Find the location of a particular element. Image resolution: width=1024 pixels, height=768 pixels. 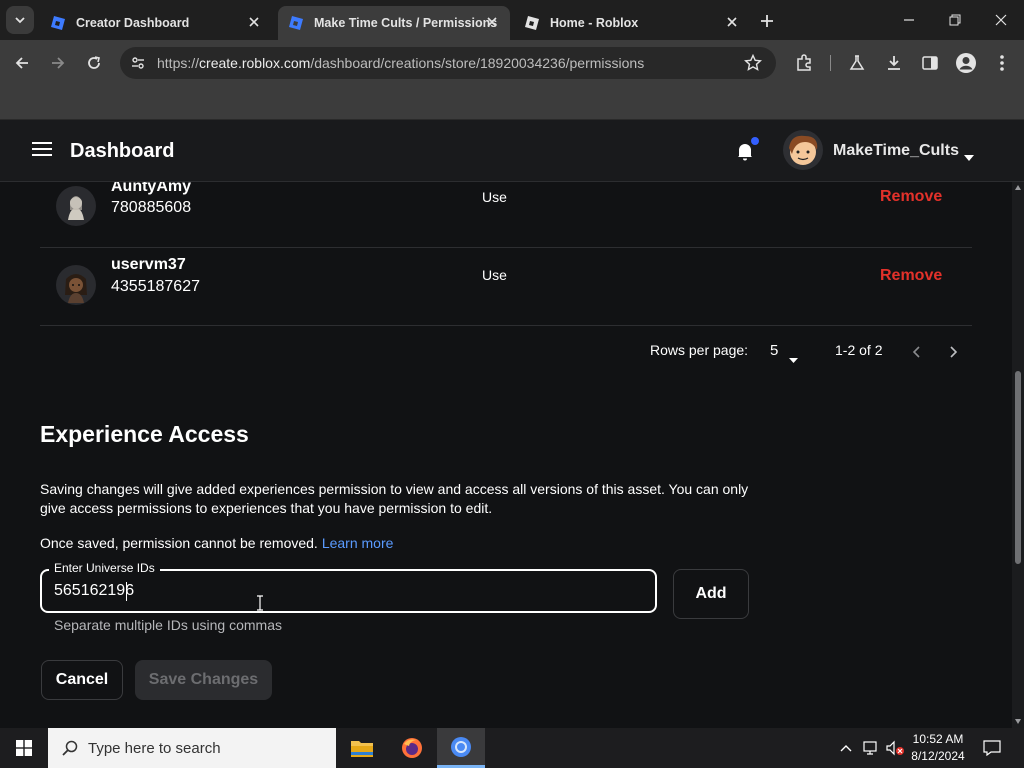

user-name: AuntyAmy is located at coordinates (151, 188).